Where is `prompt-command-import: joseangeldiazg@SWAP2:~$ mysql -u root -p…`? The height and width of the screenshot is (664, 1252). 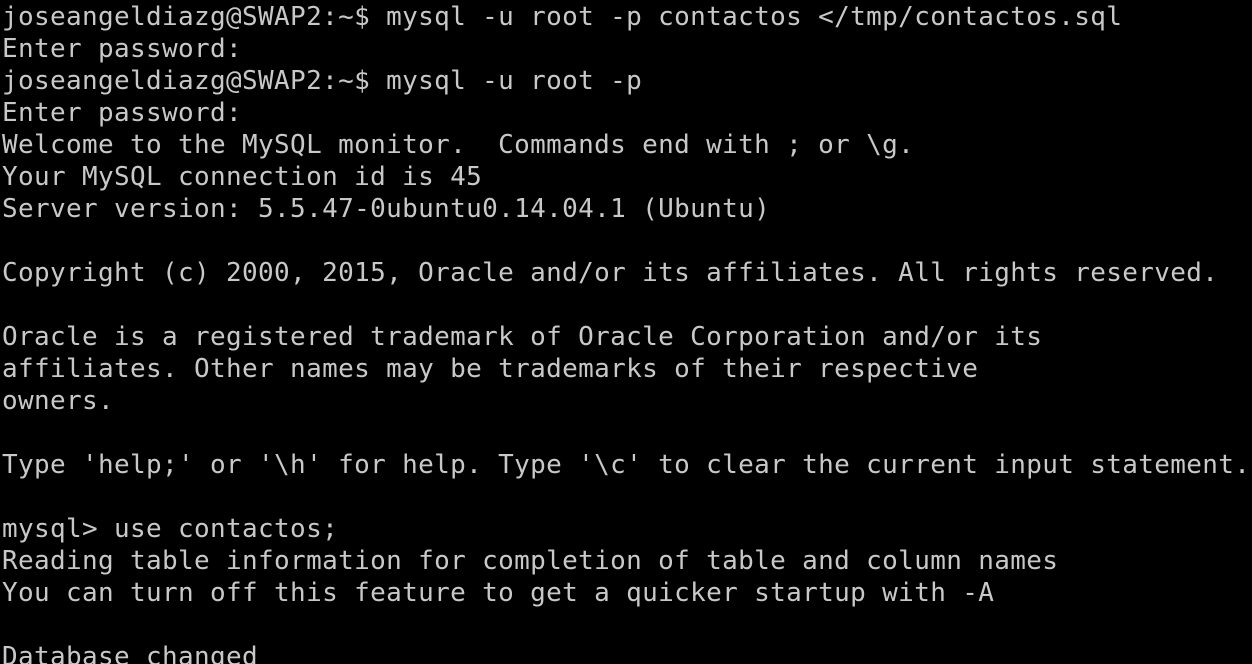 prompt-command-import: joseangeldiazg@SWAP2:~$ mysql -u root -p… is located at coordinates (562, 17).